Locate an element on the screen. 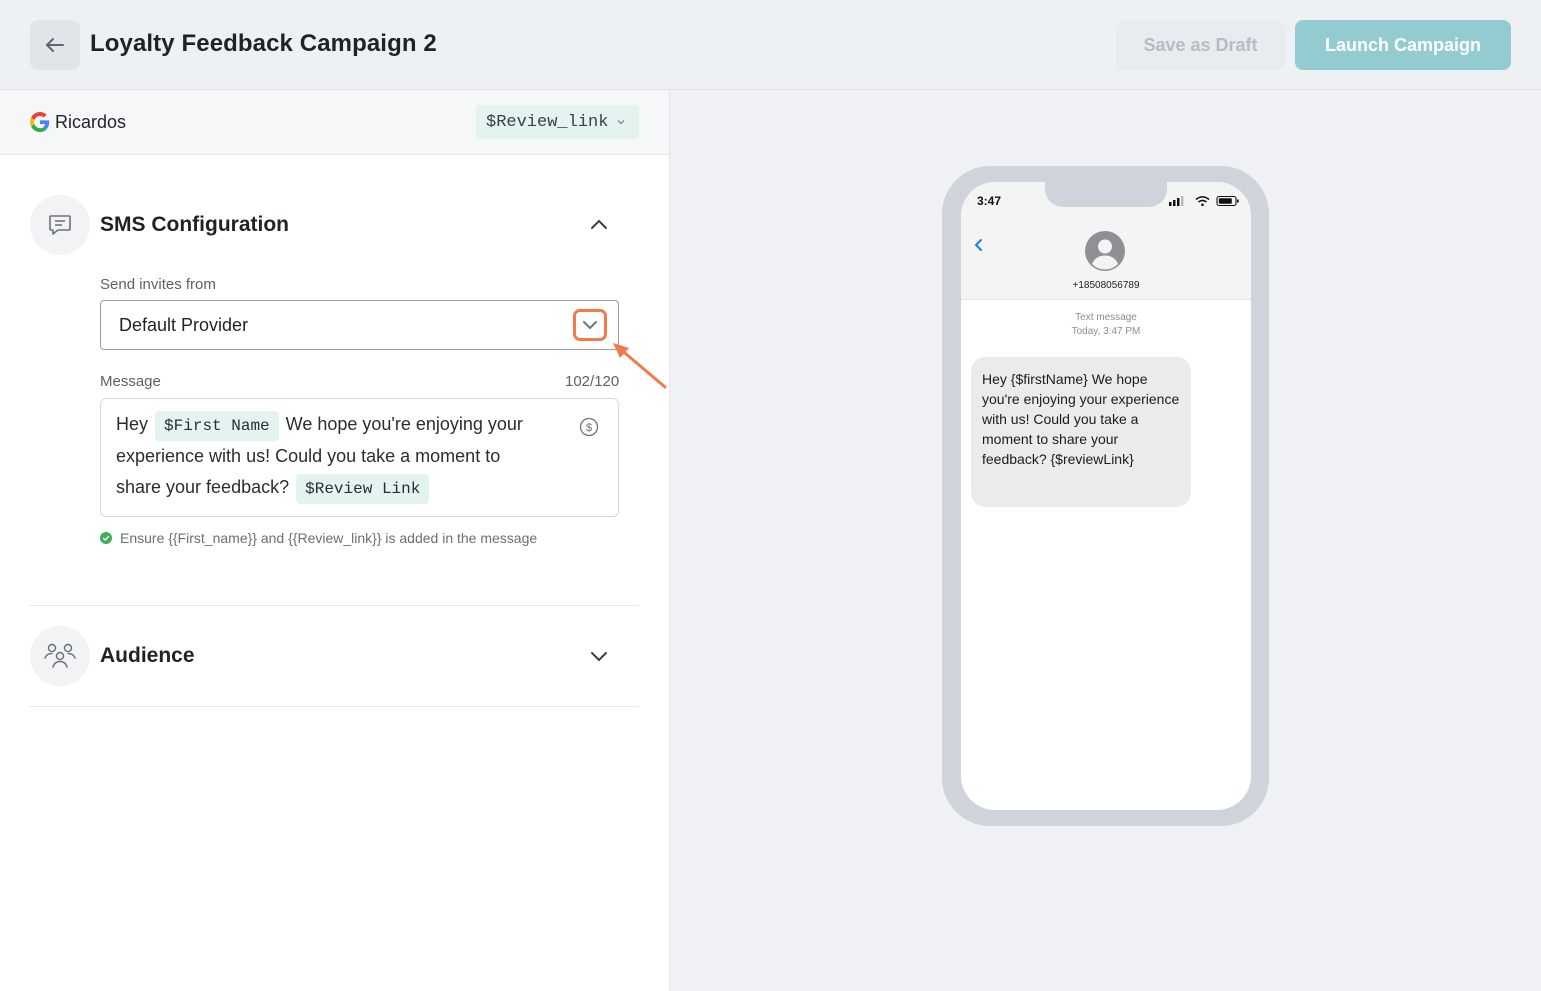  save-draft-button: Save as Draft is located at coordinates (1200, 45).